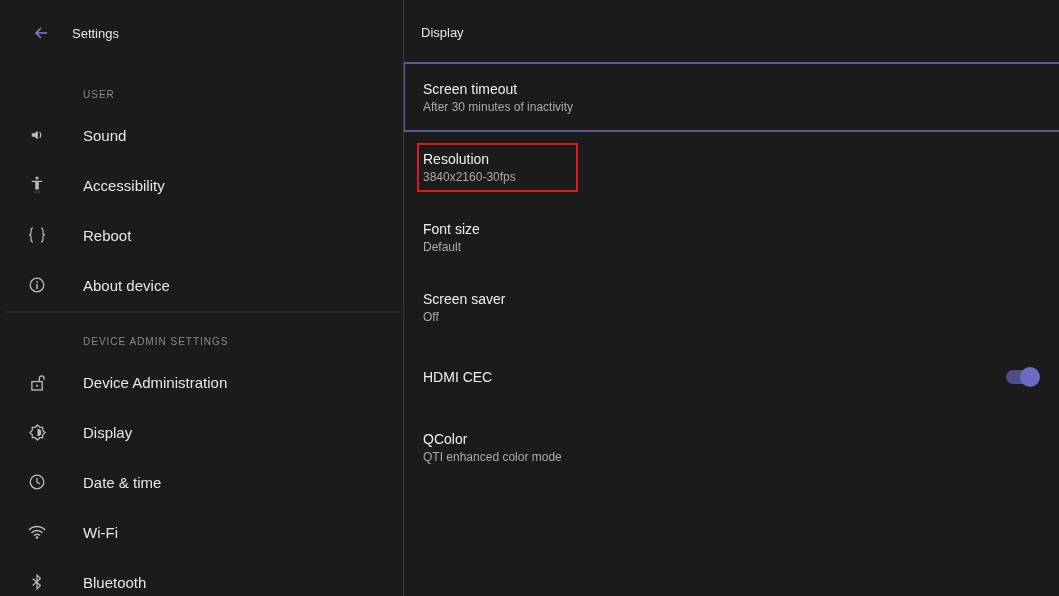 The width and height of the screenshot is (1059, 596). I want to click on section-header: USER, so click(99, 95).